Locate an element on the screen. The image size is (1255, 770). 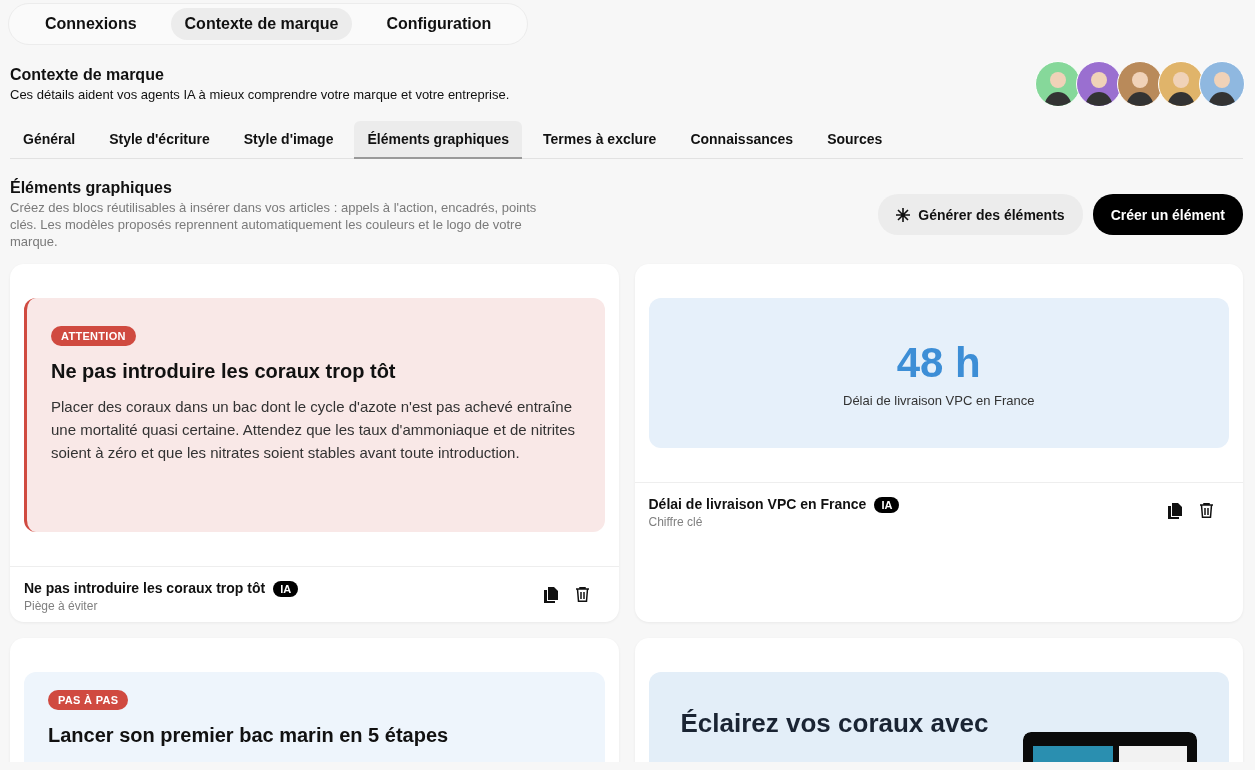
page-title: Contexte de marque is located at coordinates (87, 75).